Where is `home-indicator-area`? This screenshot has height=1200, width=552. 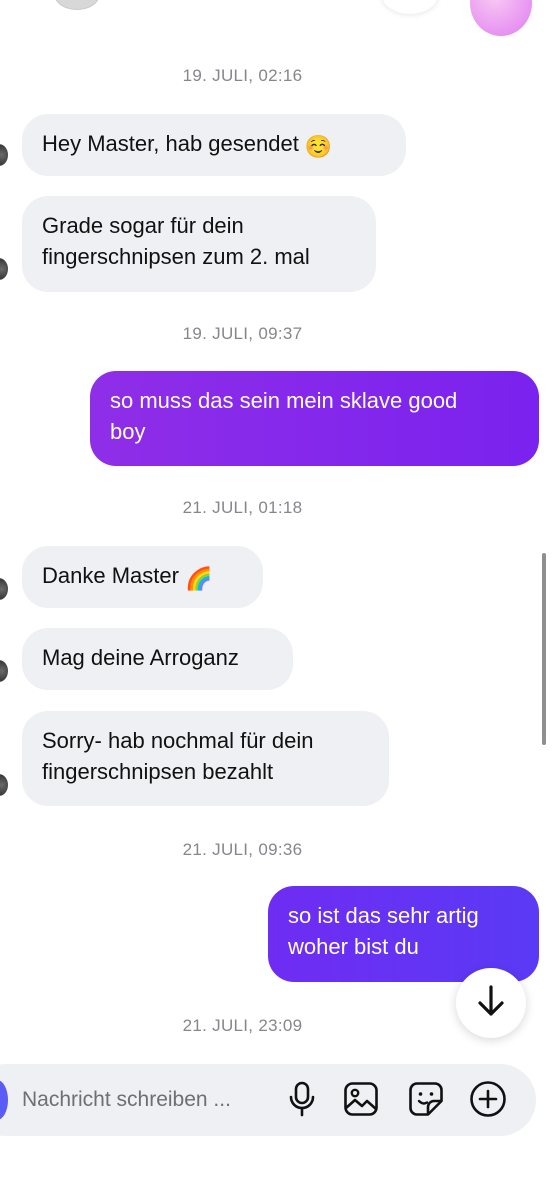 home-indicator-area is located at coordinates (276, 1195).